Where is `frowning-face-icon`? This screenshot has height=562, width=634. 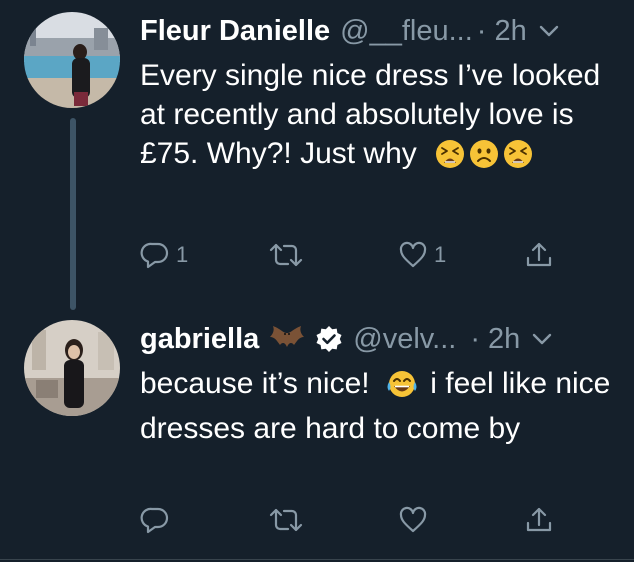 frowning-face-icon is located at coordinates (484, 159).